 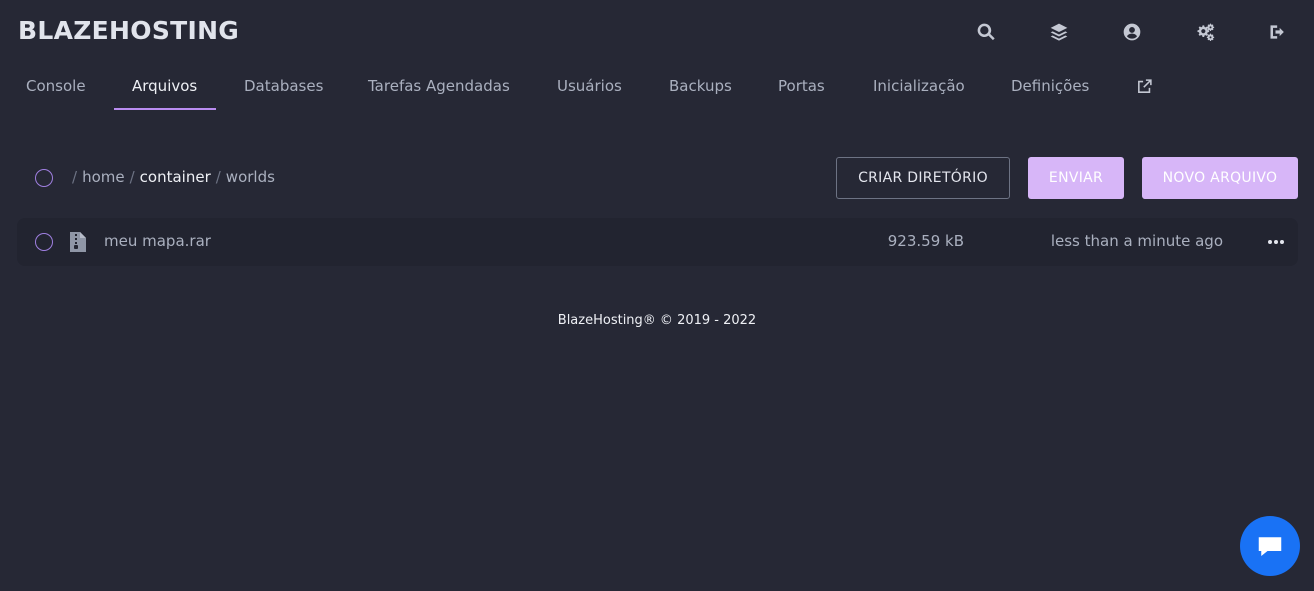 I want to click on tab-inicializacao: Inicialização, so click(x=919, y=88).